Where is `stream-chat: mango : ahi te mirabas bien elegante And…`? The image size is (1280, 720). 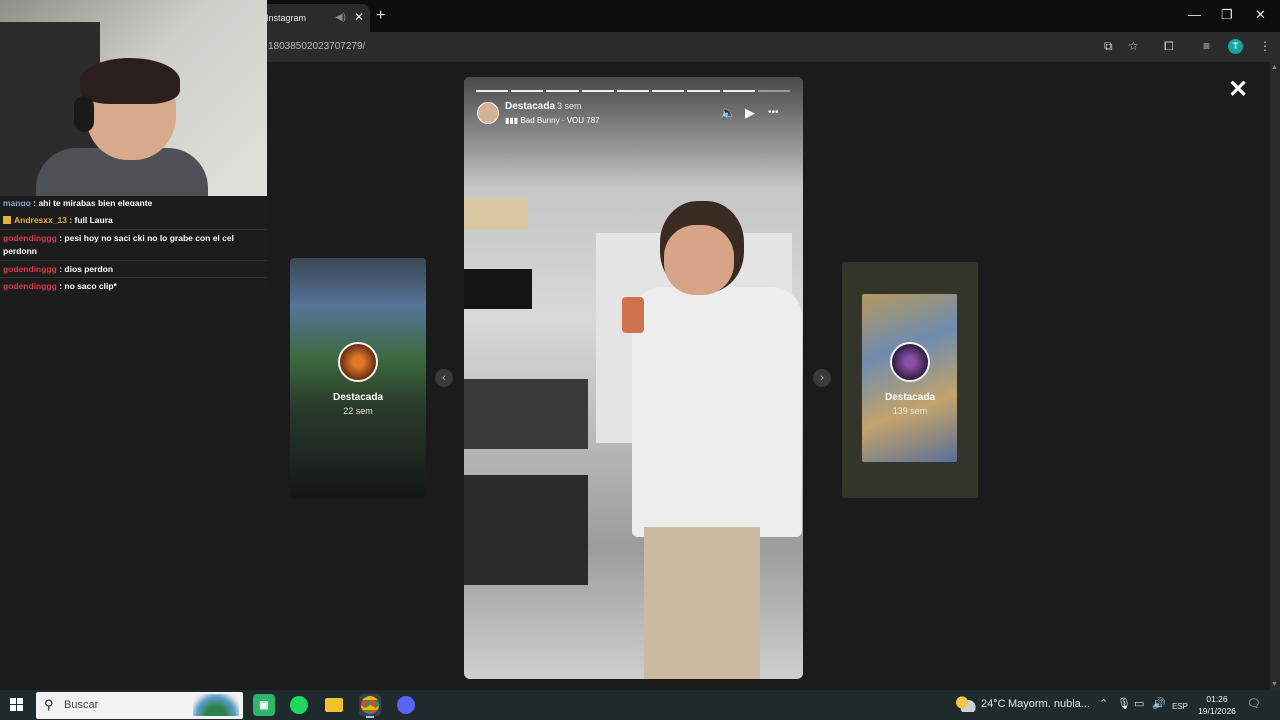 stream-chat: mango : ahi te mirabas bien elegante And… is located at coordinates (133, 245).